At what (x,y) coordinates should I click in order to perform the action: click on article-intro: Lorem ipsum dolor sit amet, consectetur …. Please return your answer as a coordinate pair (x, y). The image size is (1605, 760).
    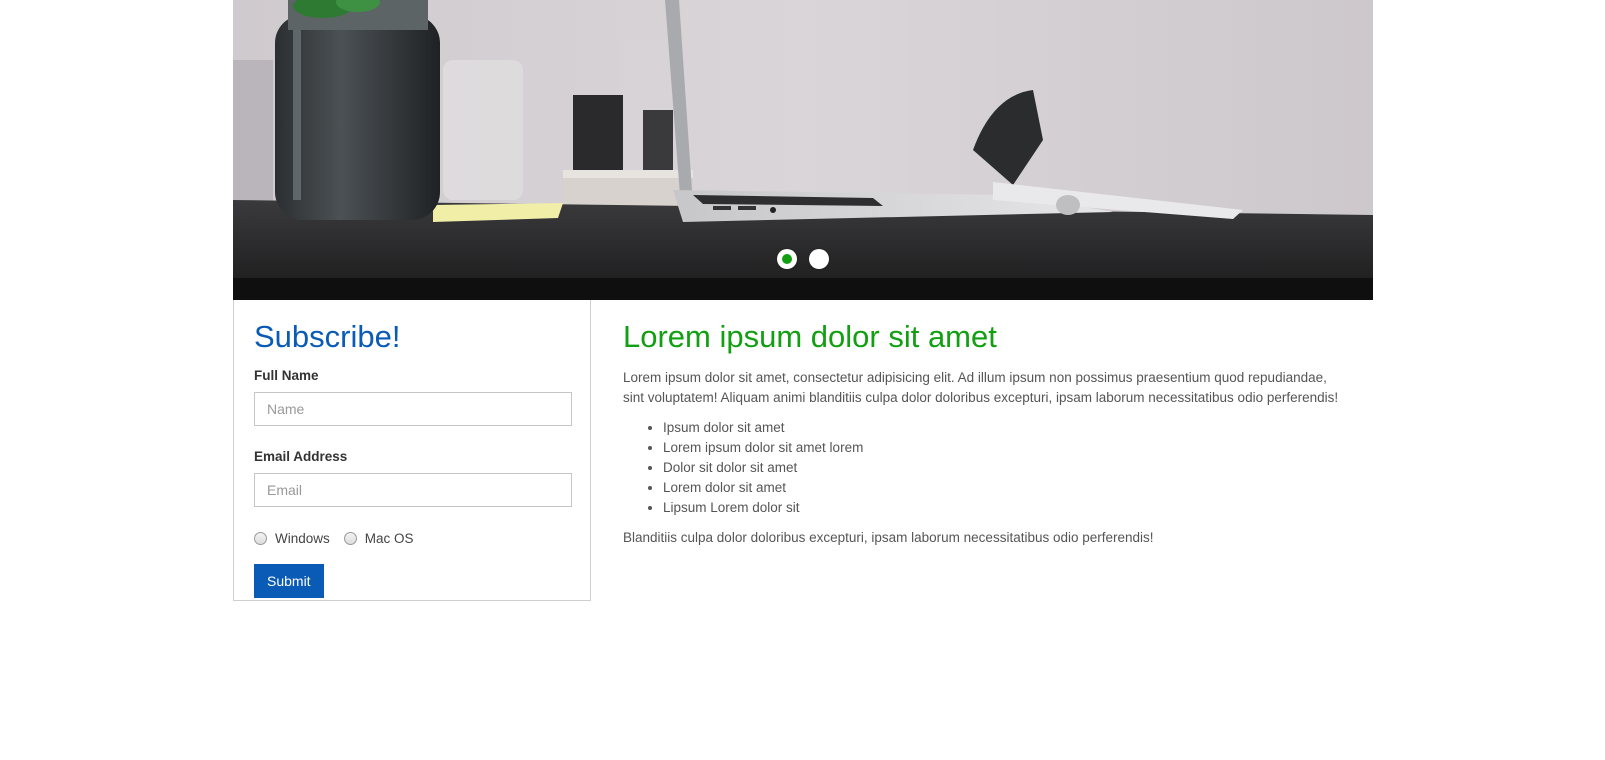
    Looking at the image, I should click on (981, 387).